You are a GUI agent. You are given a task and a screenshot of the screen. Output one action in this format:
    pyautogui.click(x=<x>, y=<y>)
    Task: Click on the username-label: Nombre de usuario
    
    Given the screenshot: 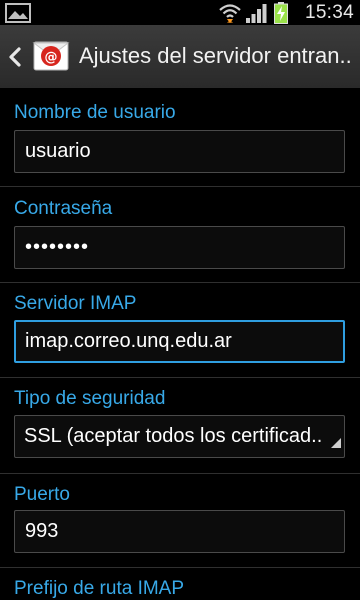 What is the action you would take?
    pyautogui.click(x=95, y=112)
    